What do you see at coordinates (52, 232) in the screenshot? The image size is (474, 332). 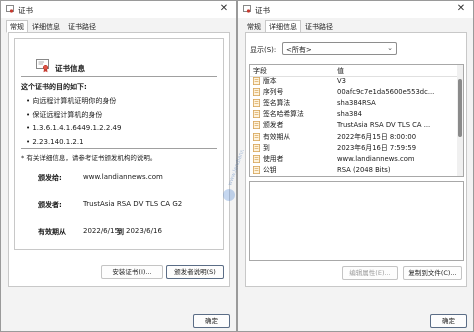 I see `validity-label: 有效期从` at bounding box center [52, 232].